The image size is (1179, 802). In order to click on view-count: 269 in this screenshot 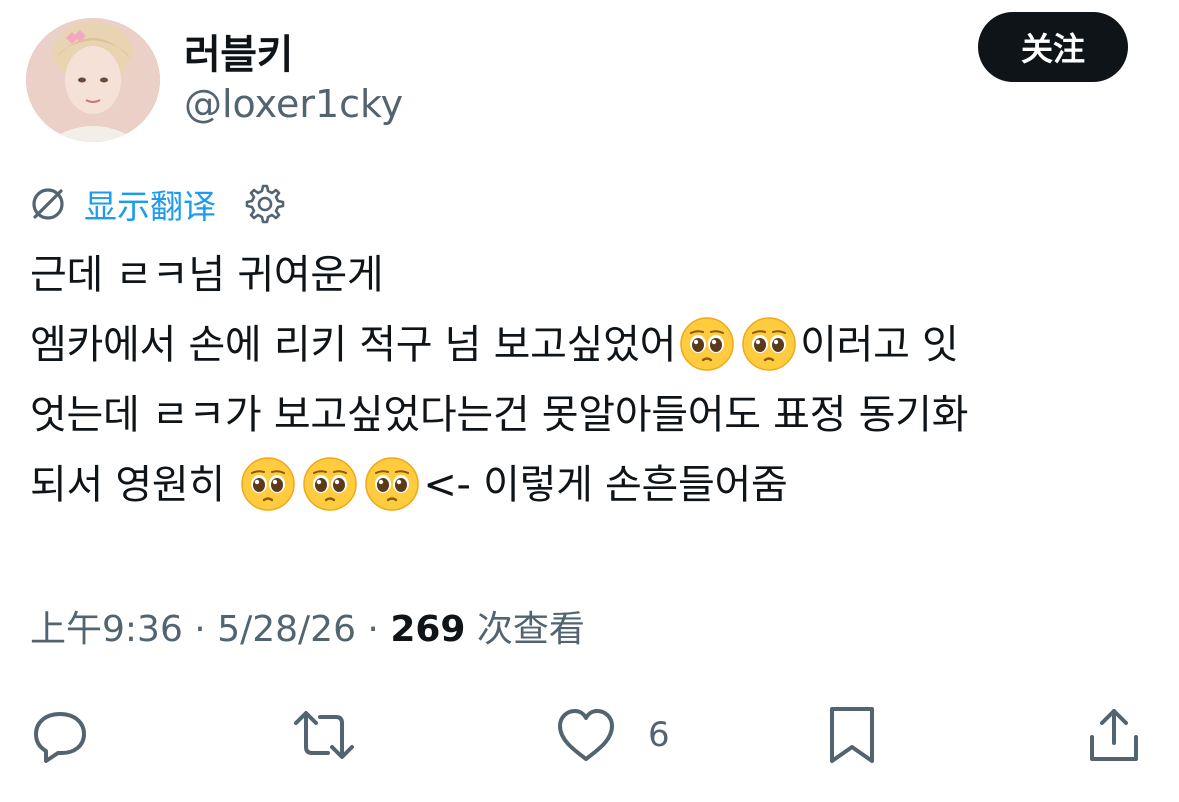, I will do `click(428, 629)`.